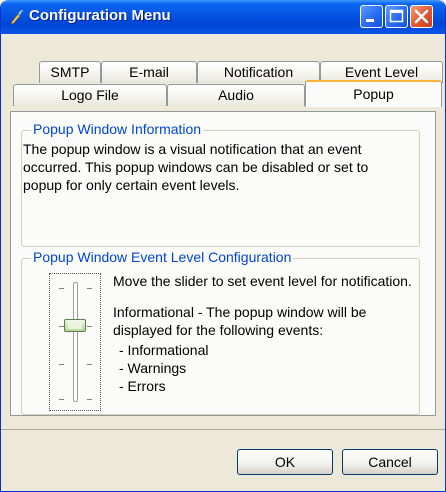  What do you see at coordinates (285, 462) in the screenshot?
I see `ok-button: OK` at bounding box center [285, 462].